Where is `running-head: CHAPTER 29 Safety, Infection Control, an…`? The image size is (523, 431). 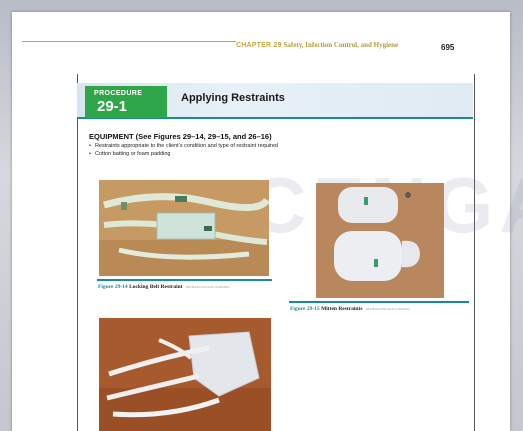
running-head: CHAPTER 29 Safety, Infection Control, an… is located at coordinates (355, 48).